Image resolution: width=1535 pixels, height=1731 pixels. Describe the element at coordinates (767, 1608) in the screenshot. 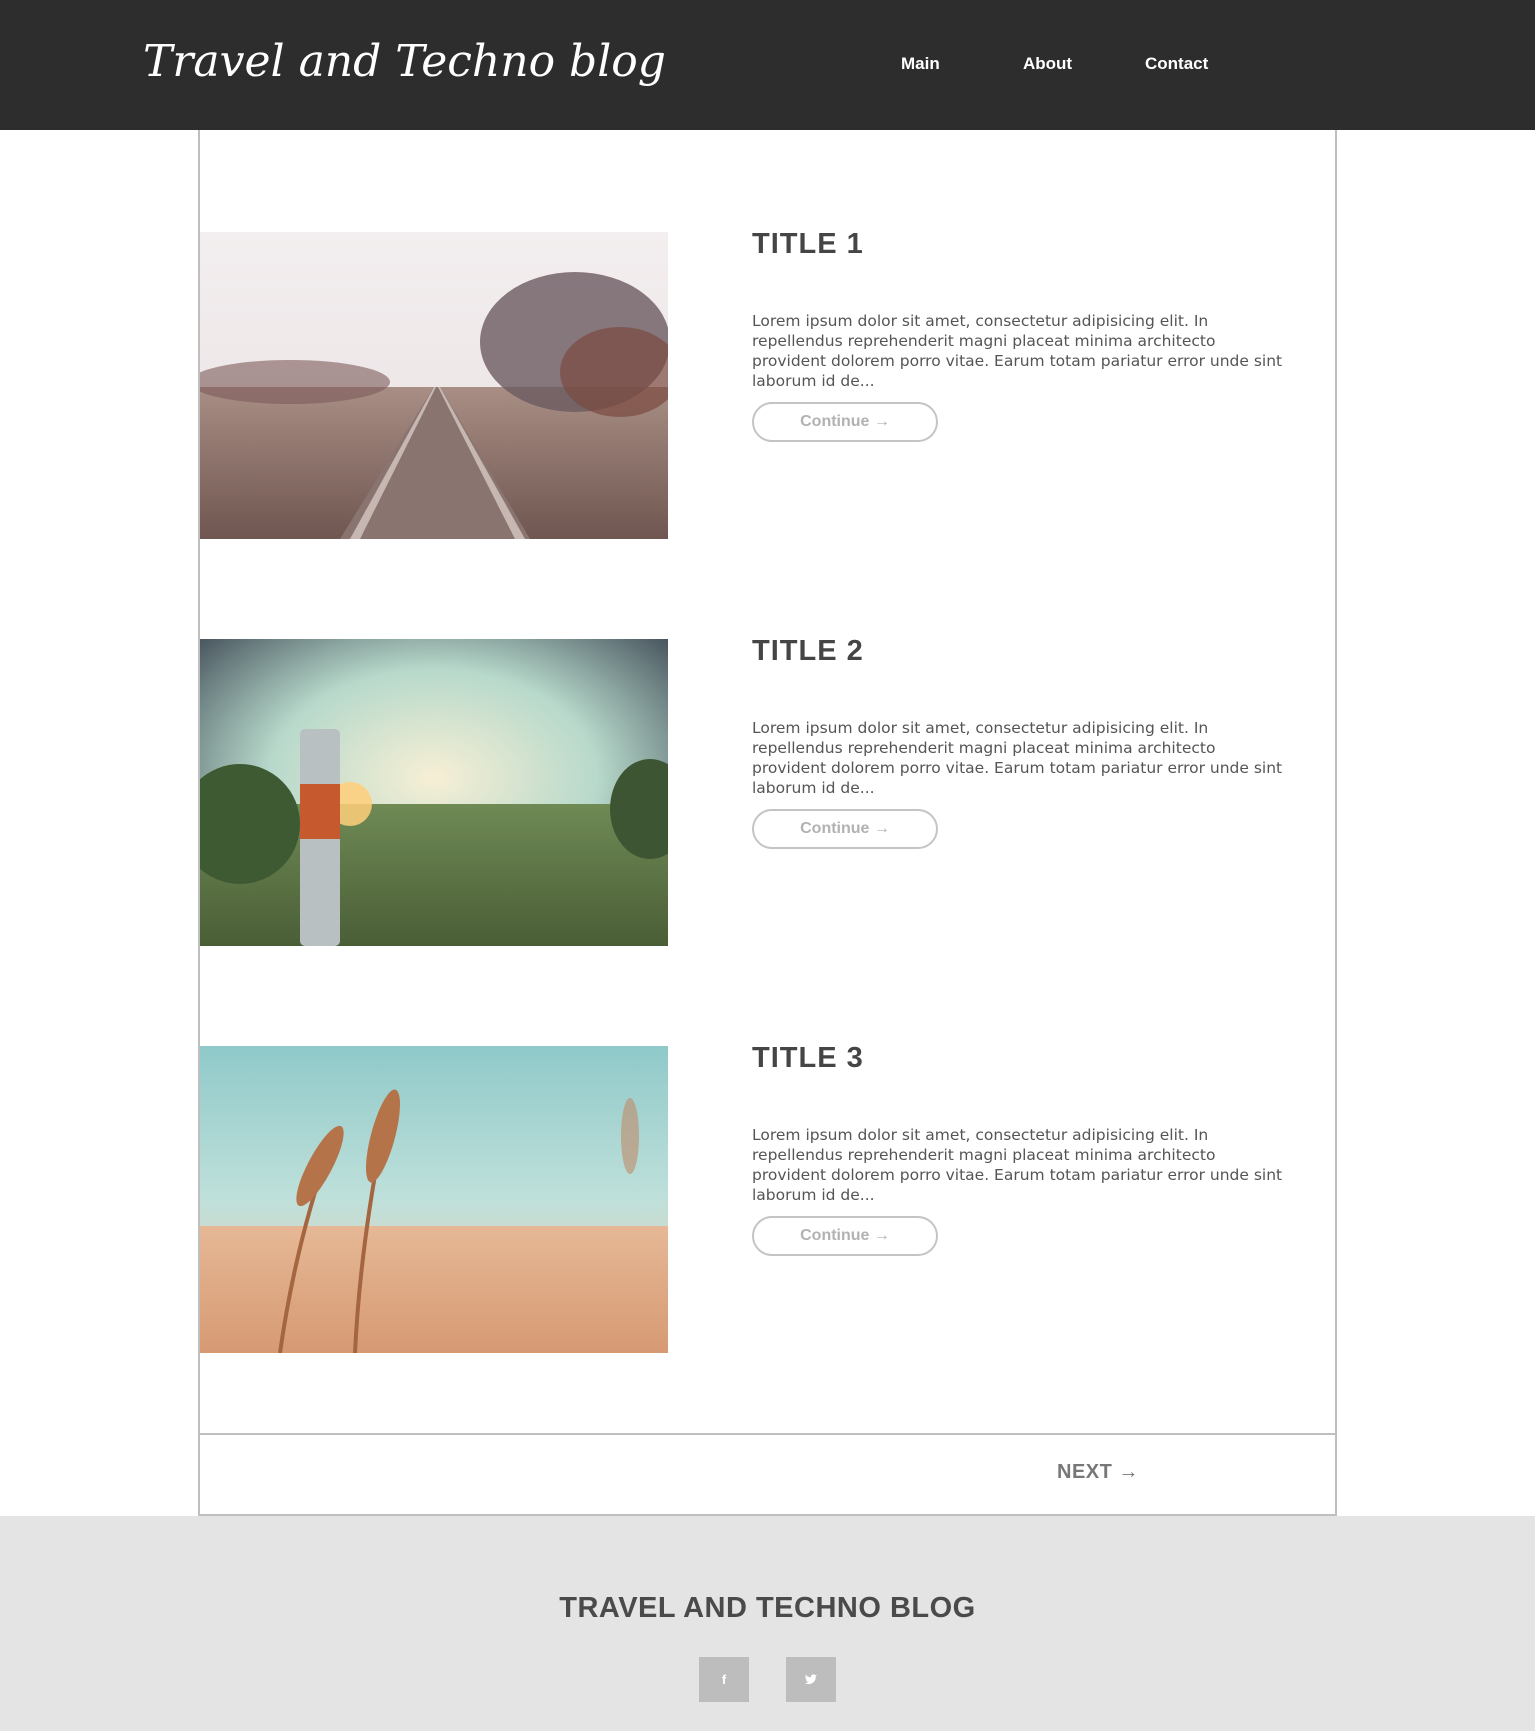

I see `footer-title: TRAVEL AND TECHNO BLOG` at that location.